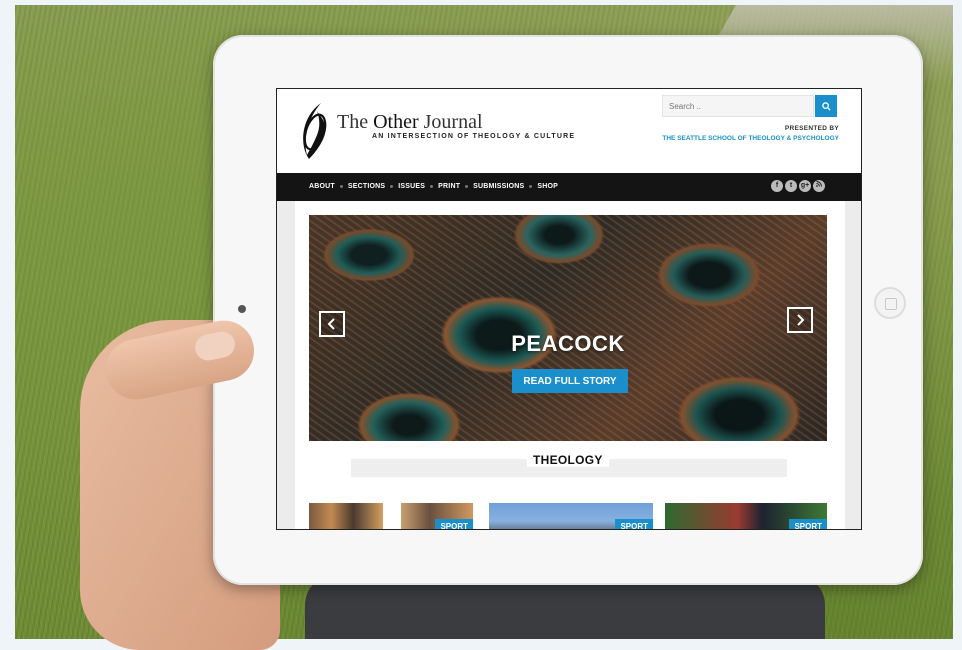 Image resolution: width=962 pixels, height=650 pixels. I want to click on search-box, so click(750, 106).